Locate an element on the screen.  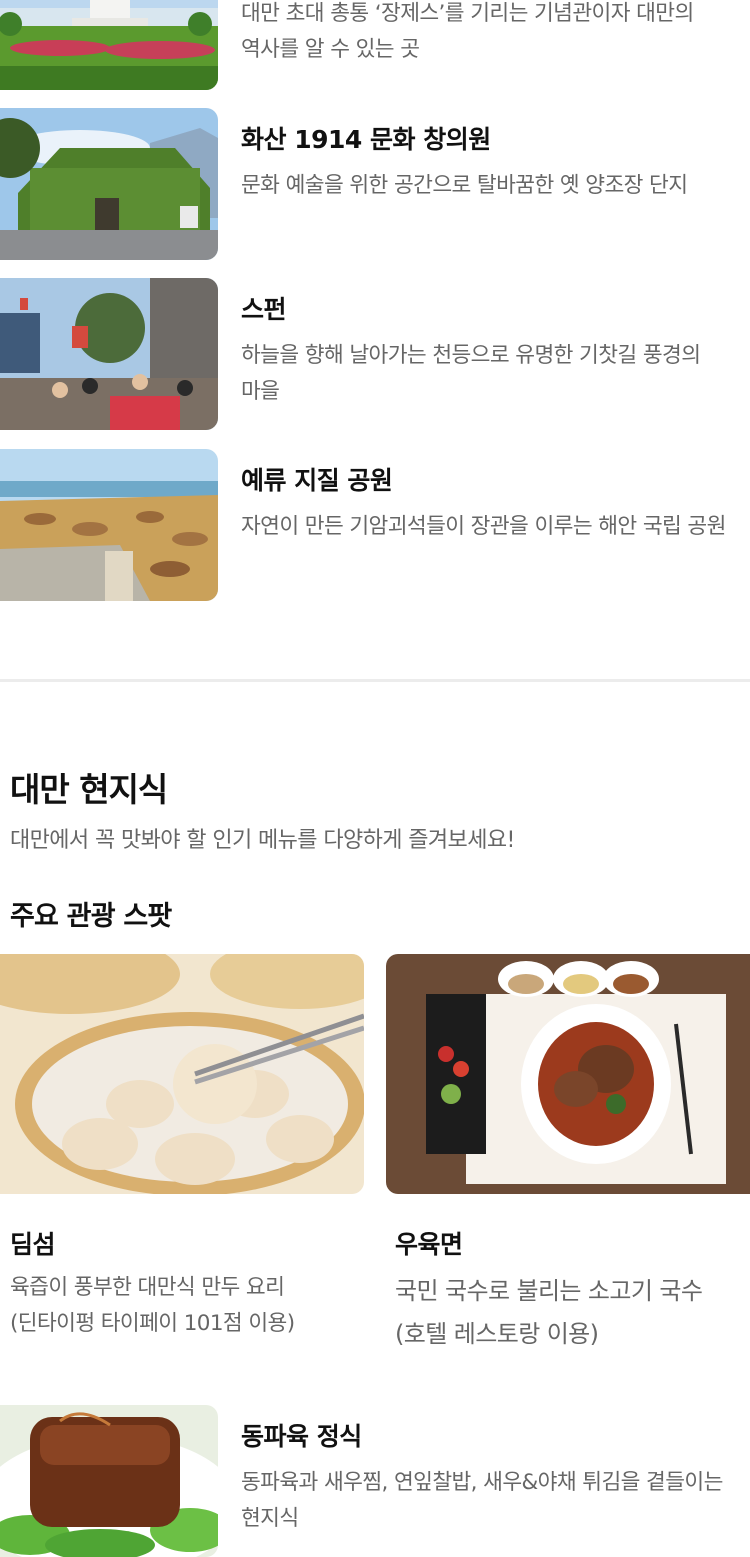
spot-title: 화산 1914 문화 창의원 is located at coordinates (366, 139).